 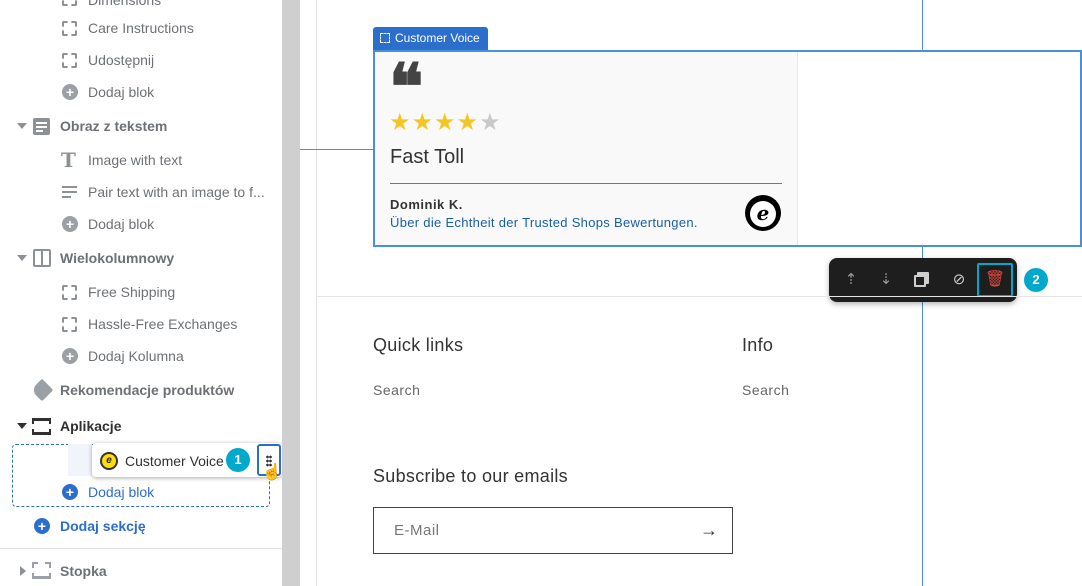 What do you see at coordinates (490, 122) in the screenshot?
I see `star-empty-icon: ★` at bounding box center [490, 122].